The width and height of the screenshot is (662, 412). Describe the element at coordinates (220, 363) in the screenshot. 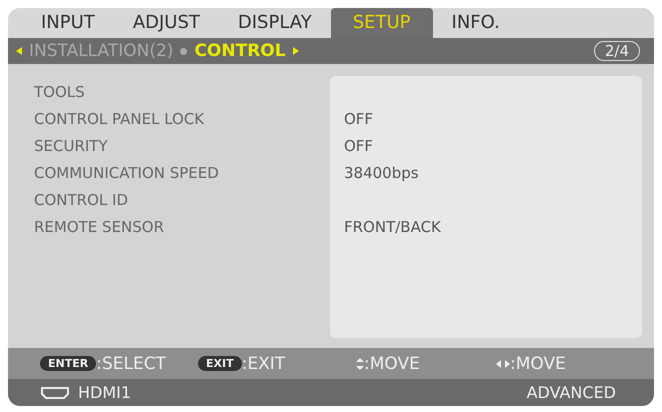

I see `key-badge: EXIT` at that location.